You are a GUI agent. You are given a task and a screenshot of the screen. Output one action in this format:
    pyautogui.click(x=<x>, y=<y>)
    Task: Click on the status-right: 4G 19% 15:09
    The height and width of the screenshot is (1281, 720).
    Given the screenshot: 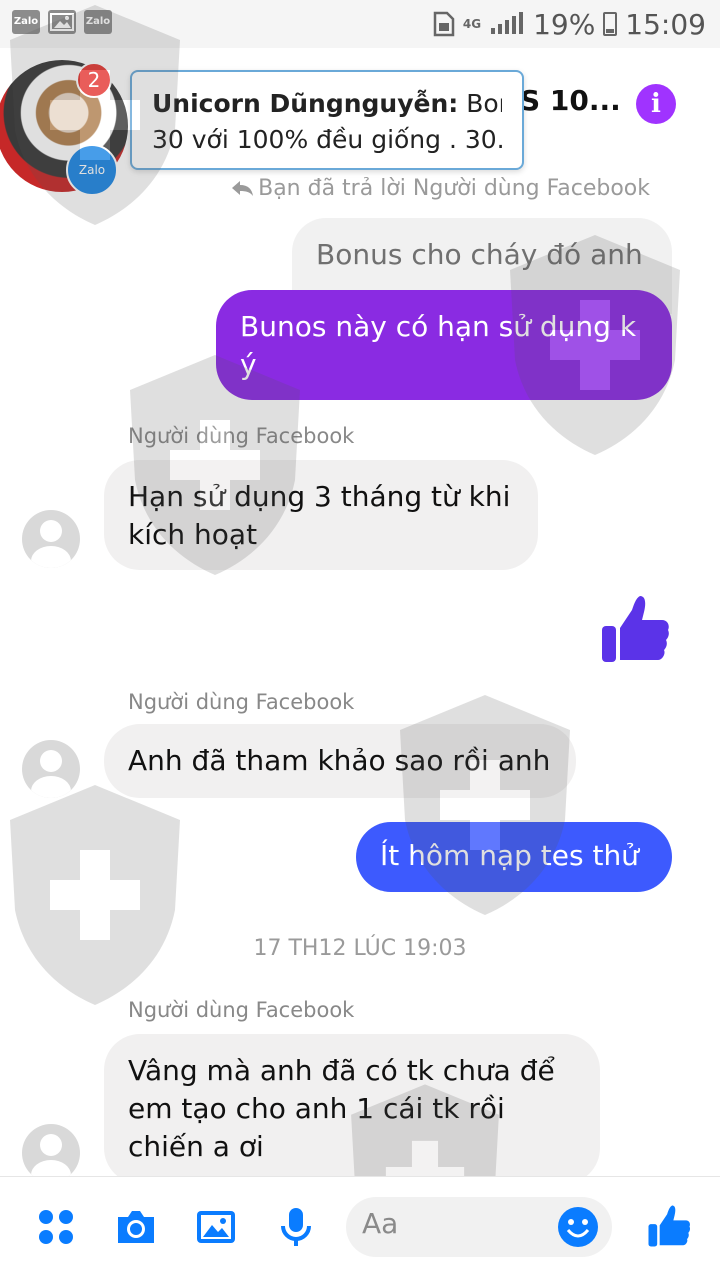 What is the action you would take?
    pyautogui.click(x=569, y=24)
    